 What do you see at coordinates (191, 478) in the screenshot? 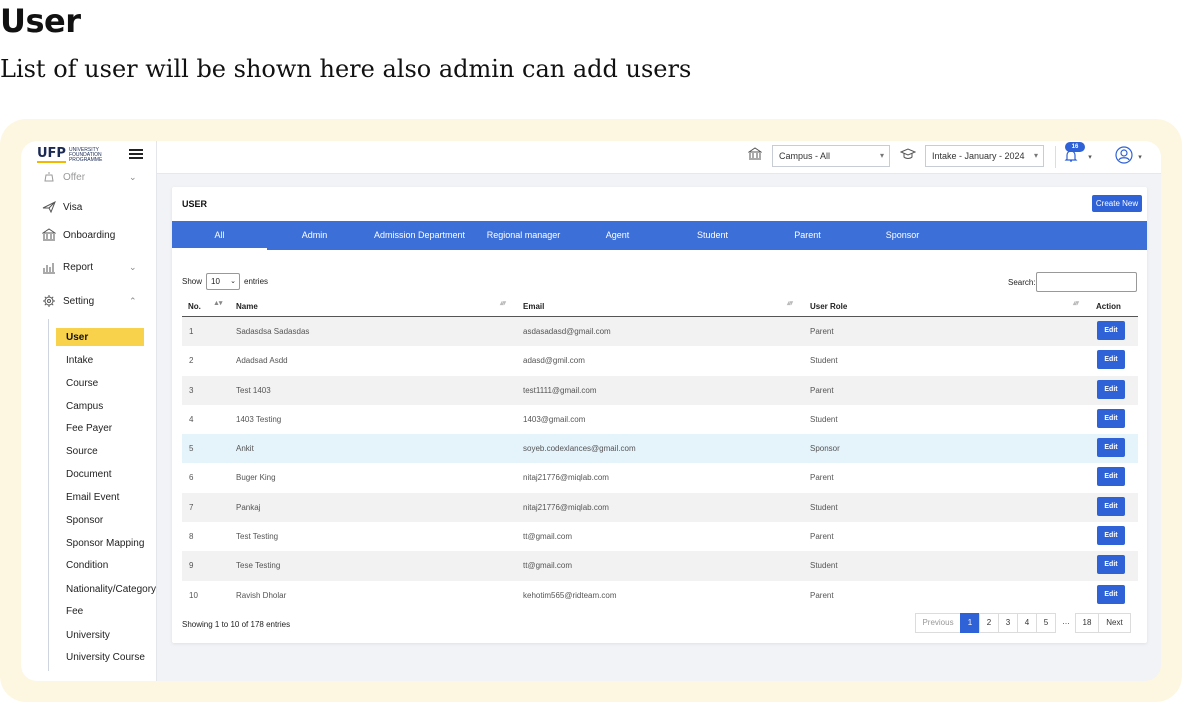
I see `cell-no: 6` at bounding box center [191, 478].